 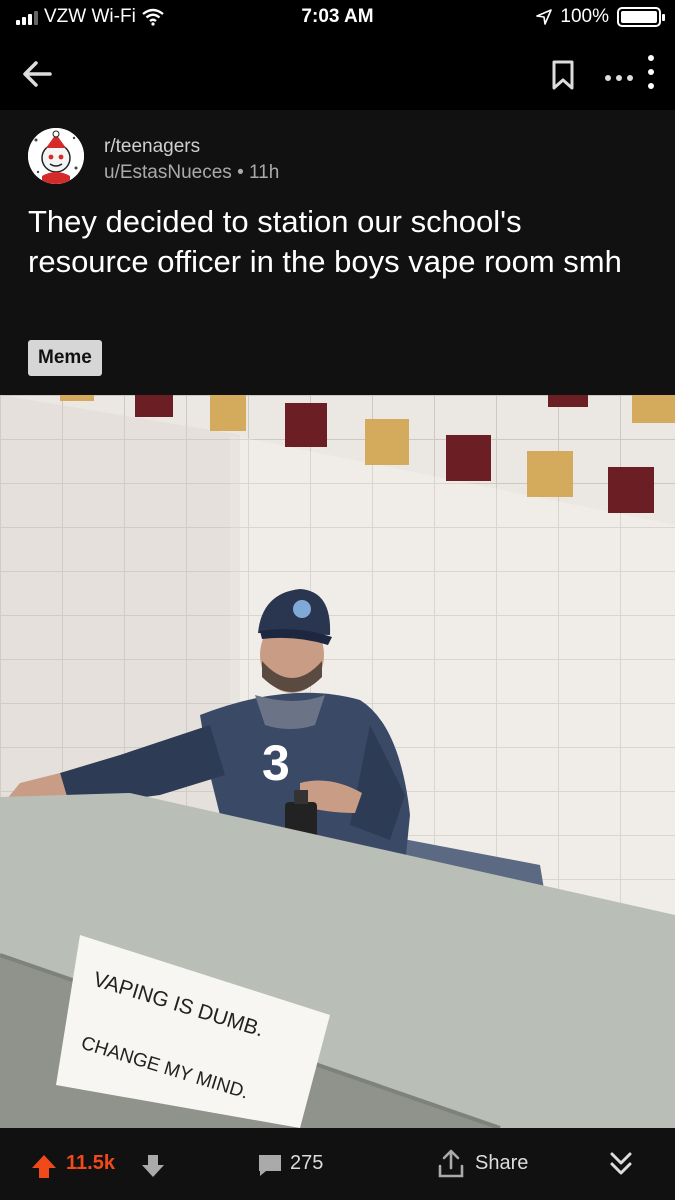 I want to click on snoo-avatar-icon, so click(x=56, y=156).